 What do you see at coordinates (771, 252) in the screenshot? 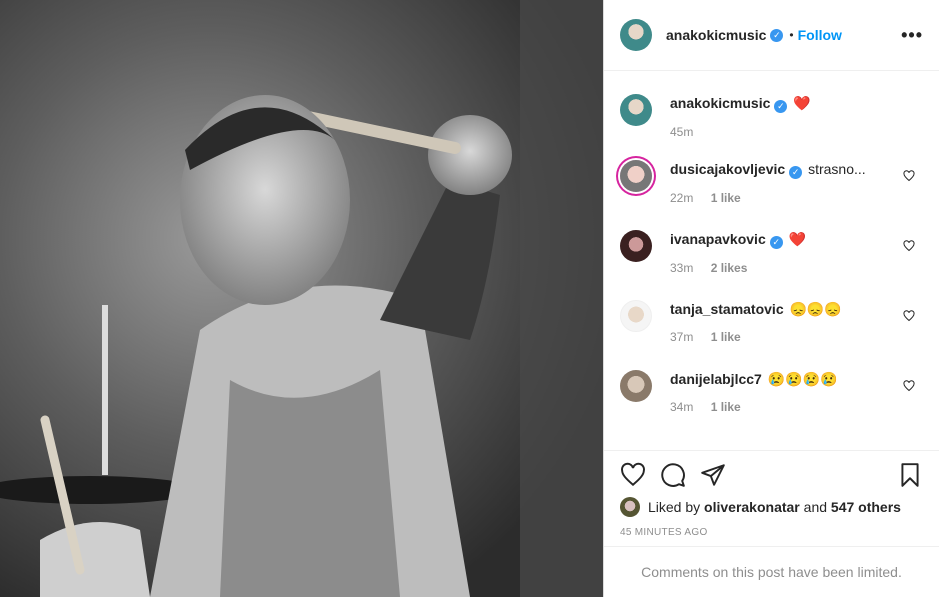
I see `comment-item: ivanapavkovic ✓ ❤️ 33m 2 likes` at bounding box center [771, 252].